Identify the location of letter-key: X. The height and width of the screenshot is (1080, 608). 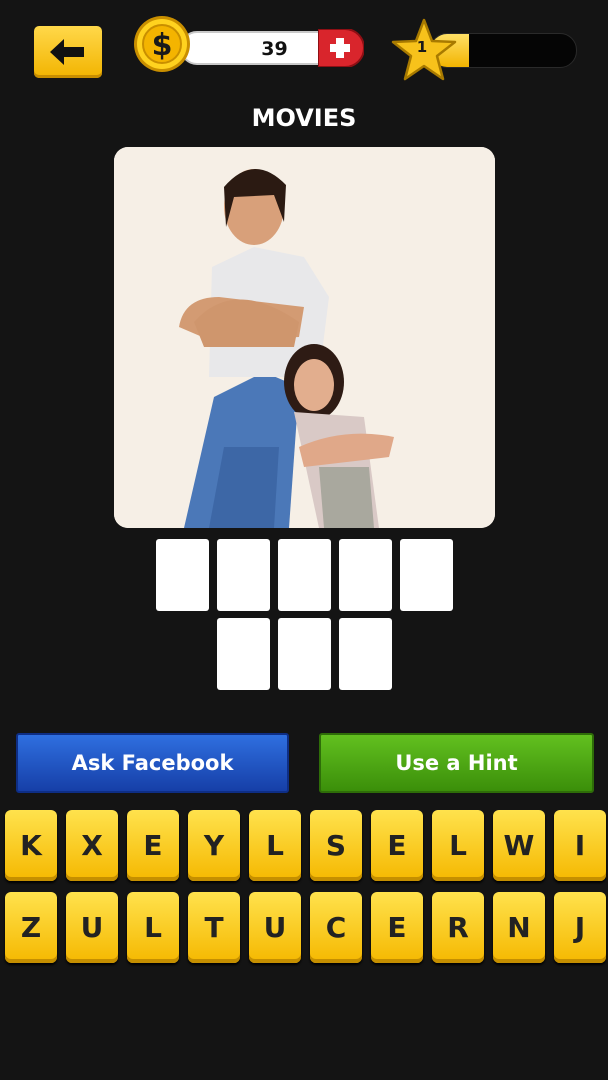
(92, 845).